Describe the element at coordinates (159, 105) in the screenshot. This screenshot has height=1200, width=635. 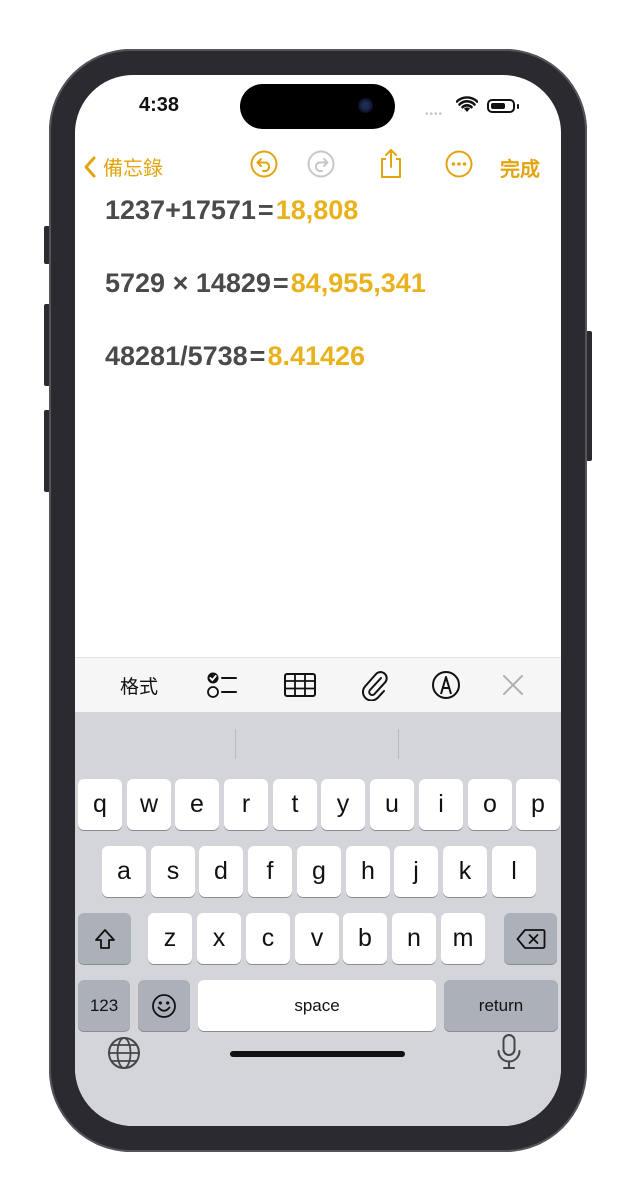
I see `status-time: 4:38` at that location.